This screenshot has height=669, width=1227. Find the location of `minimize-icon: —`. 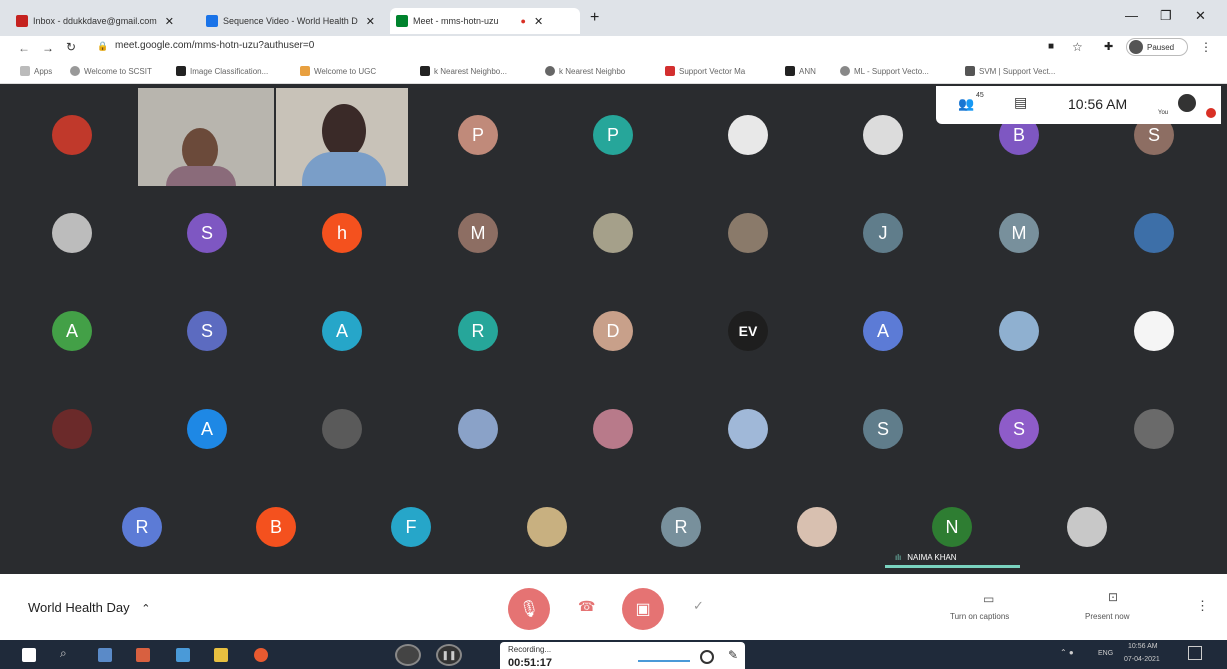

minimize-icon: — is located at coordinates (1131, 15).